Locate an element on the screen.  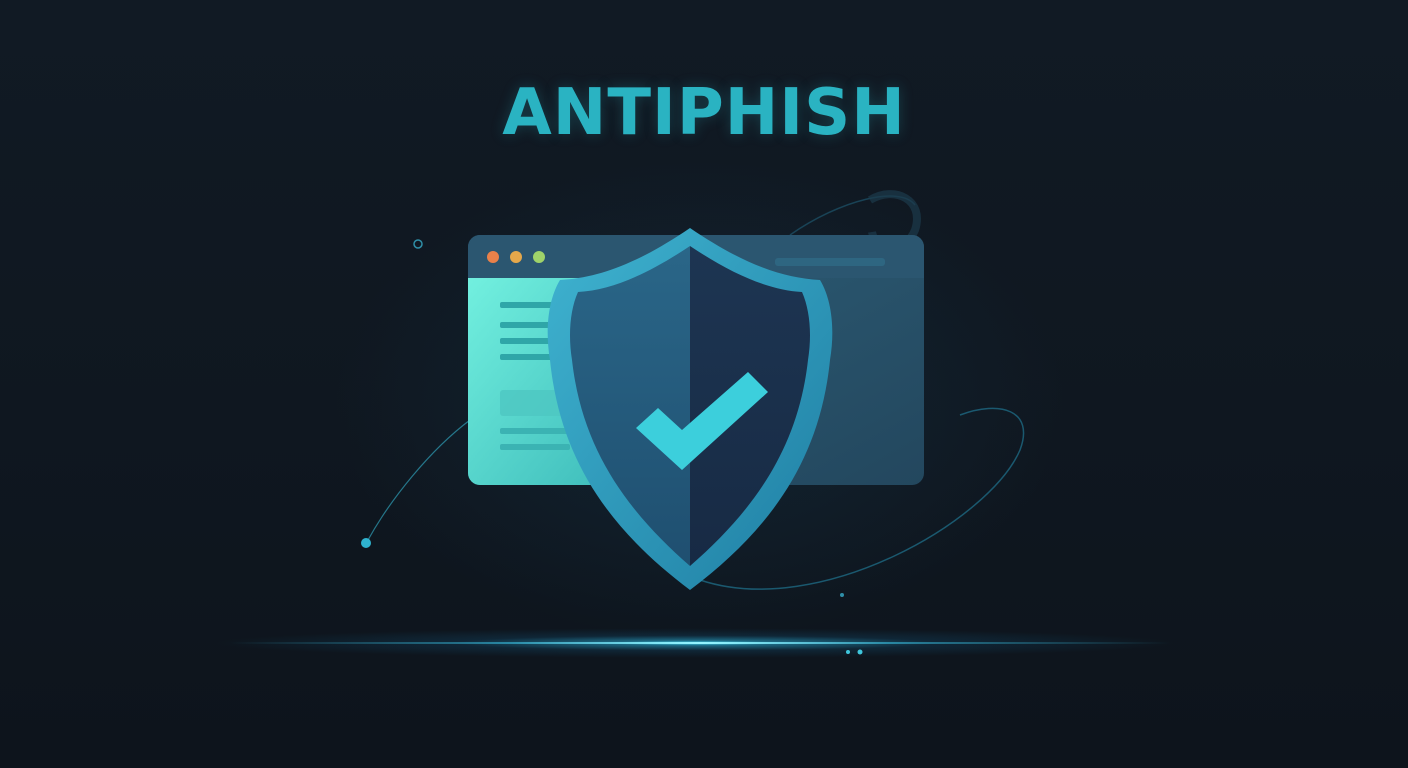
spark-dot-small is located at coordinates (848, 652).